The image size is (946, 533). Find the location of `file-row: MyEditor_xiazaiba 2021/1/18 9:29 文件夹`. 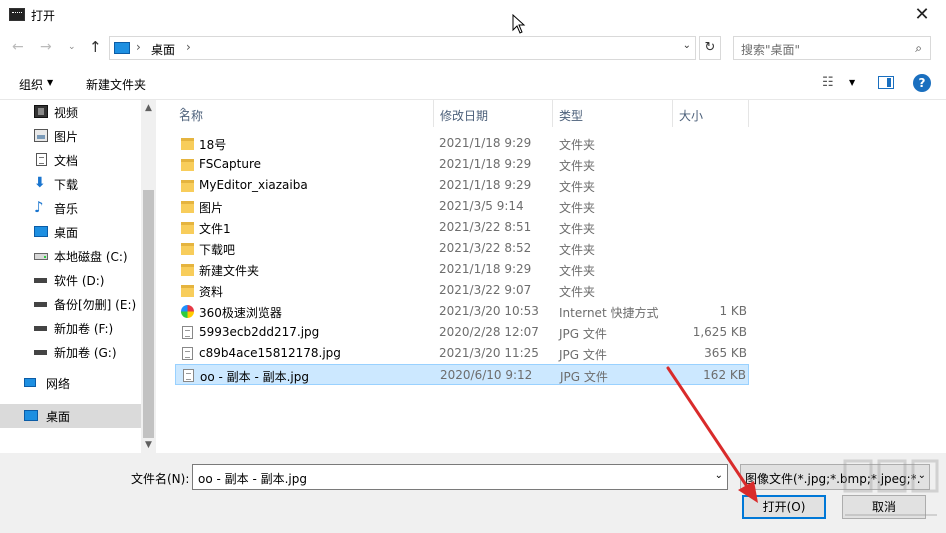

file-row: MyEditor_xiazaiba 2021/1/18 9:29 文件夹 is located at coordinates (462, 185).